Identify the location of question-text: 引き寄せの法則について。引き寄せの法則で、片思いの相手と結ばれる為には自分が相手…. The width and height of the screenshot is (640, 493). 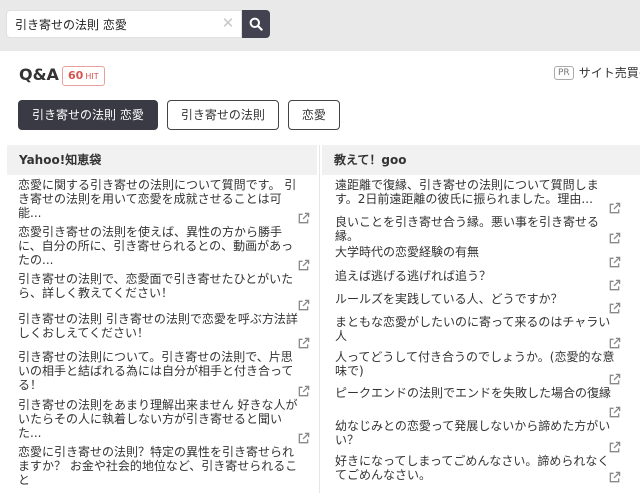
(156, 371).